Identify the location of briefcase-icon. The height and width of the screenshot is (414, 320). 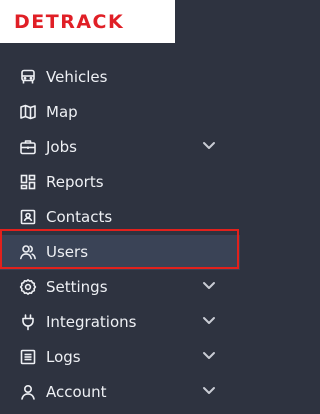
(28, 147).